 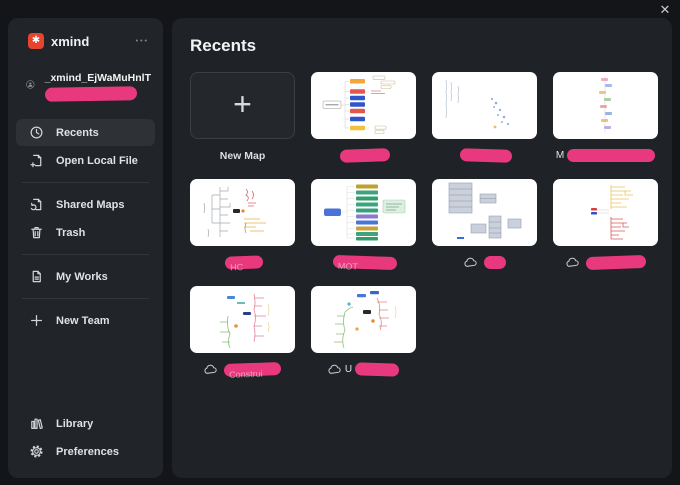 I want to click on map-card: M, so click(x=605, y=117).